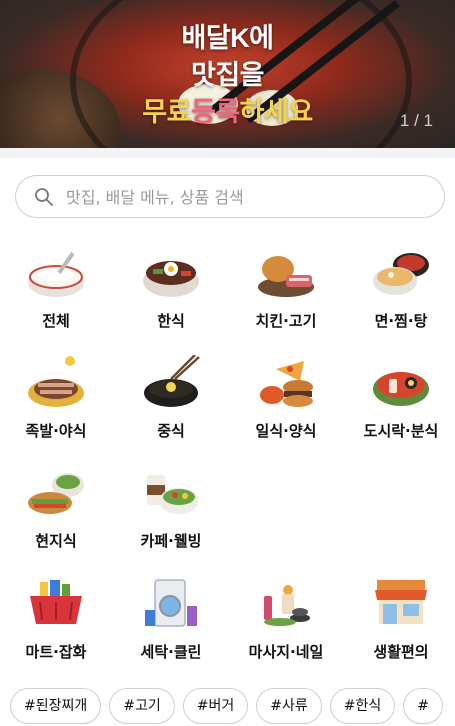 The height and width of the screenshot is (726, 455). I want to click on category-label: 생활편의, so click(401, 652).